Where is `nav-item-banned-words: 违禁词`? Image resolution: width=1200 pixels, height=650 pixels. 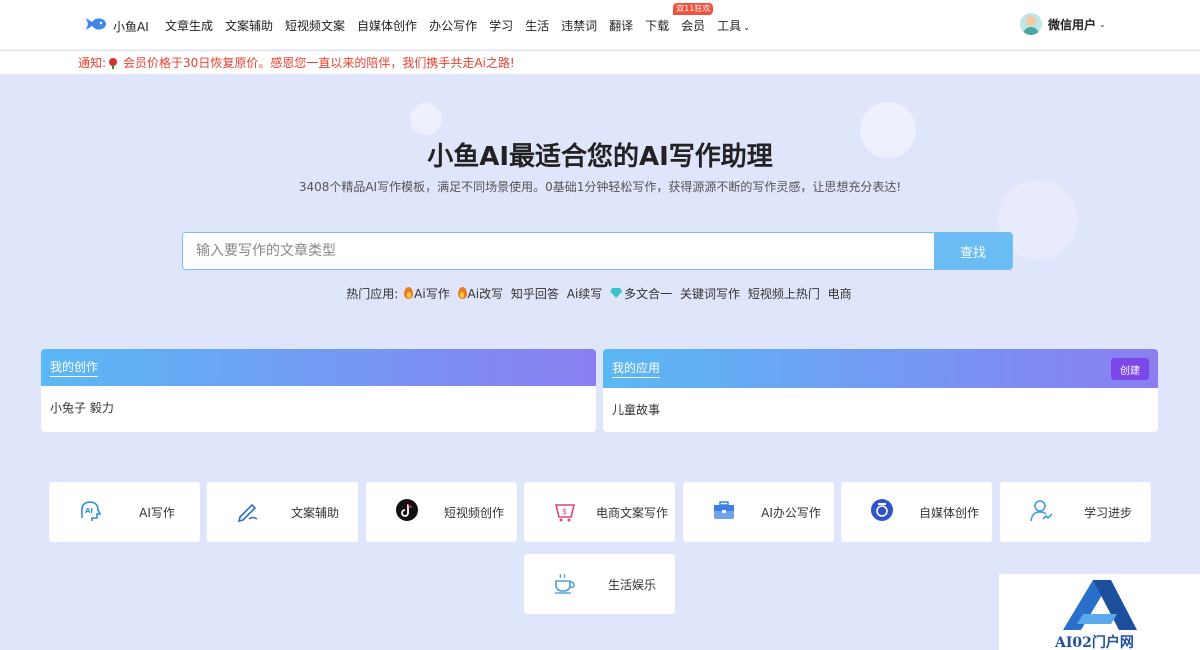
nav-item-banned-words: 违禁词 is located at coordinates (579, 25).